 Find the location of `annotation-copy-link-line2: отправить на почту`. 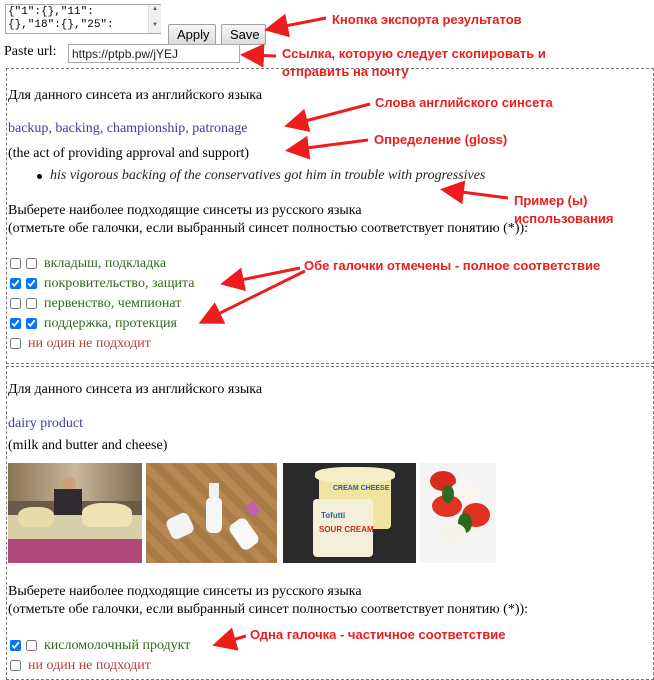

annotation-copy-link-line2: отправить на почту is located at coordinates (345, 71).